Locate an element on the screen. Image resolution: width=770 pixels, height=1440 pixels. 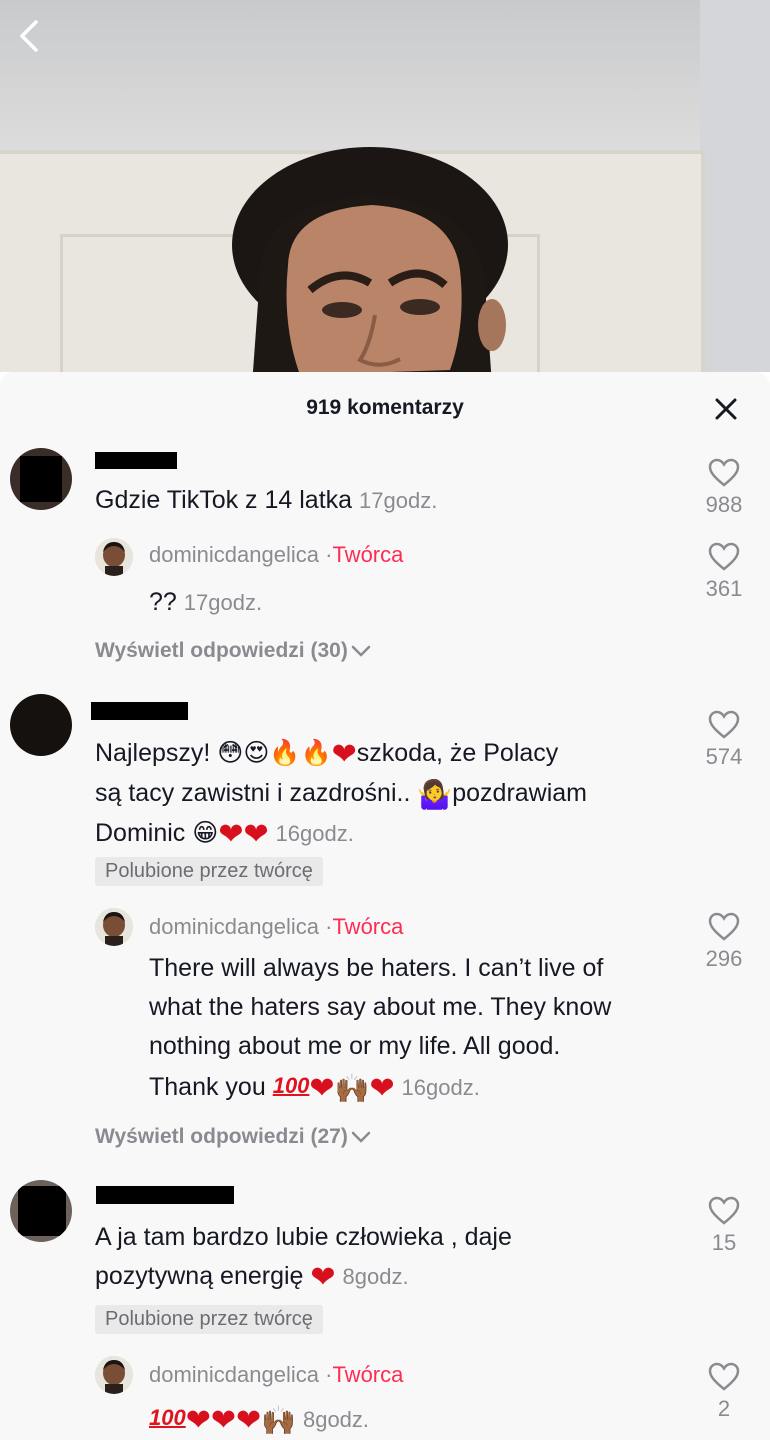
comment-body: Gdzie TikTok z 14 latka is located at coordinates (224, 500).